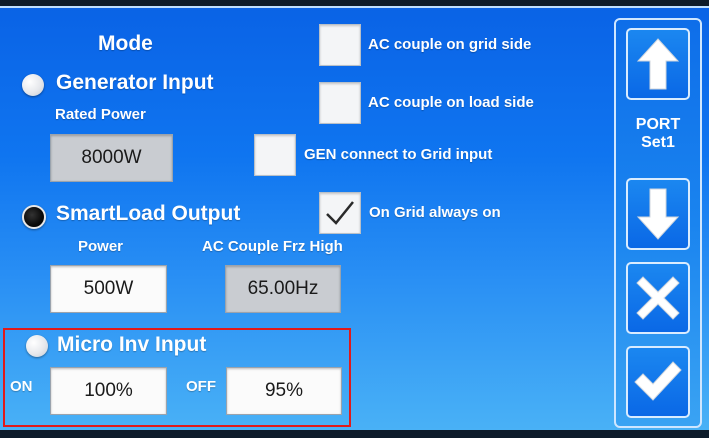 The image size is (709, 438). I want to click on micro-inv-input-label: Micro Inv Input, so click(132, 344).